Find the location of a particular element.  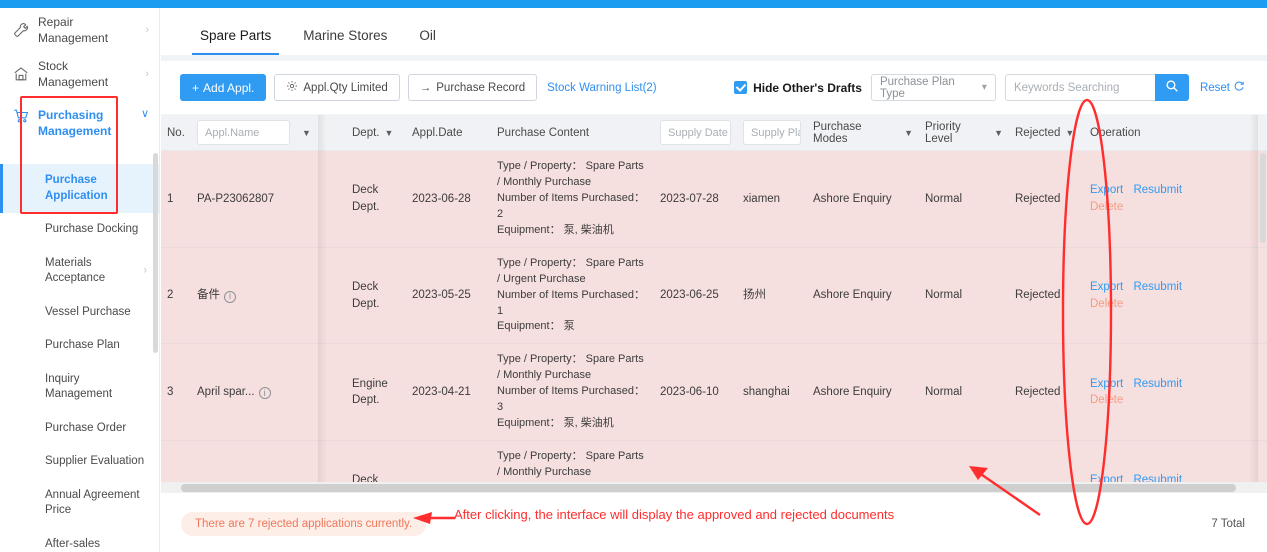

chevron-down-icon: ∨ is located at coordinates (144, 114).